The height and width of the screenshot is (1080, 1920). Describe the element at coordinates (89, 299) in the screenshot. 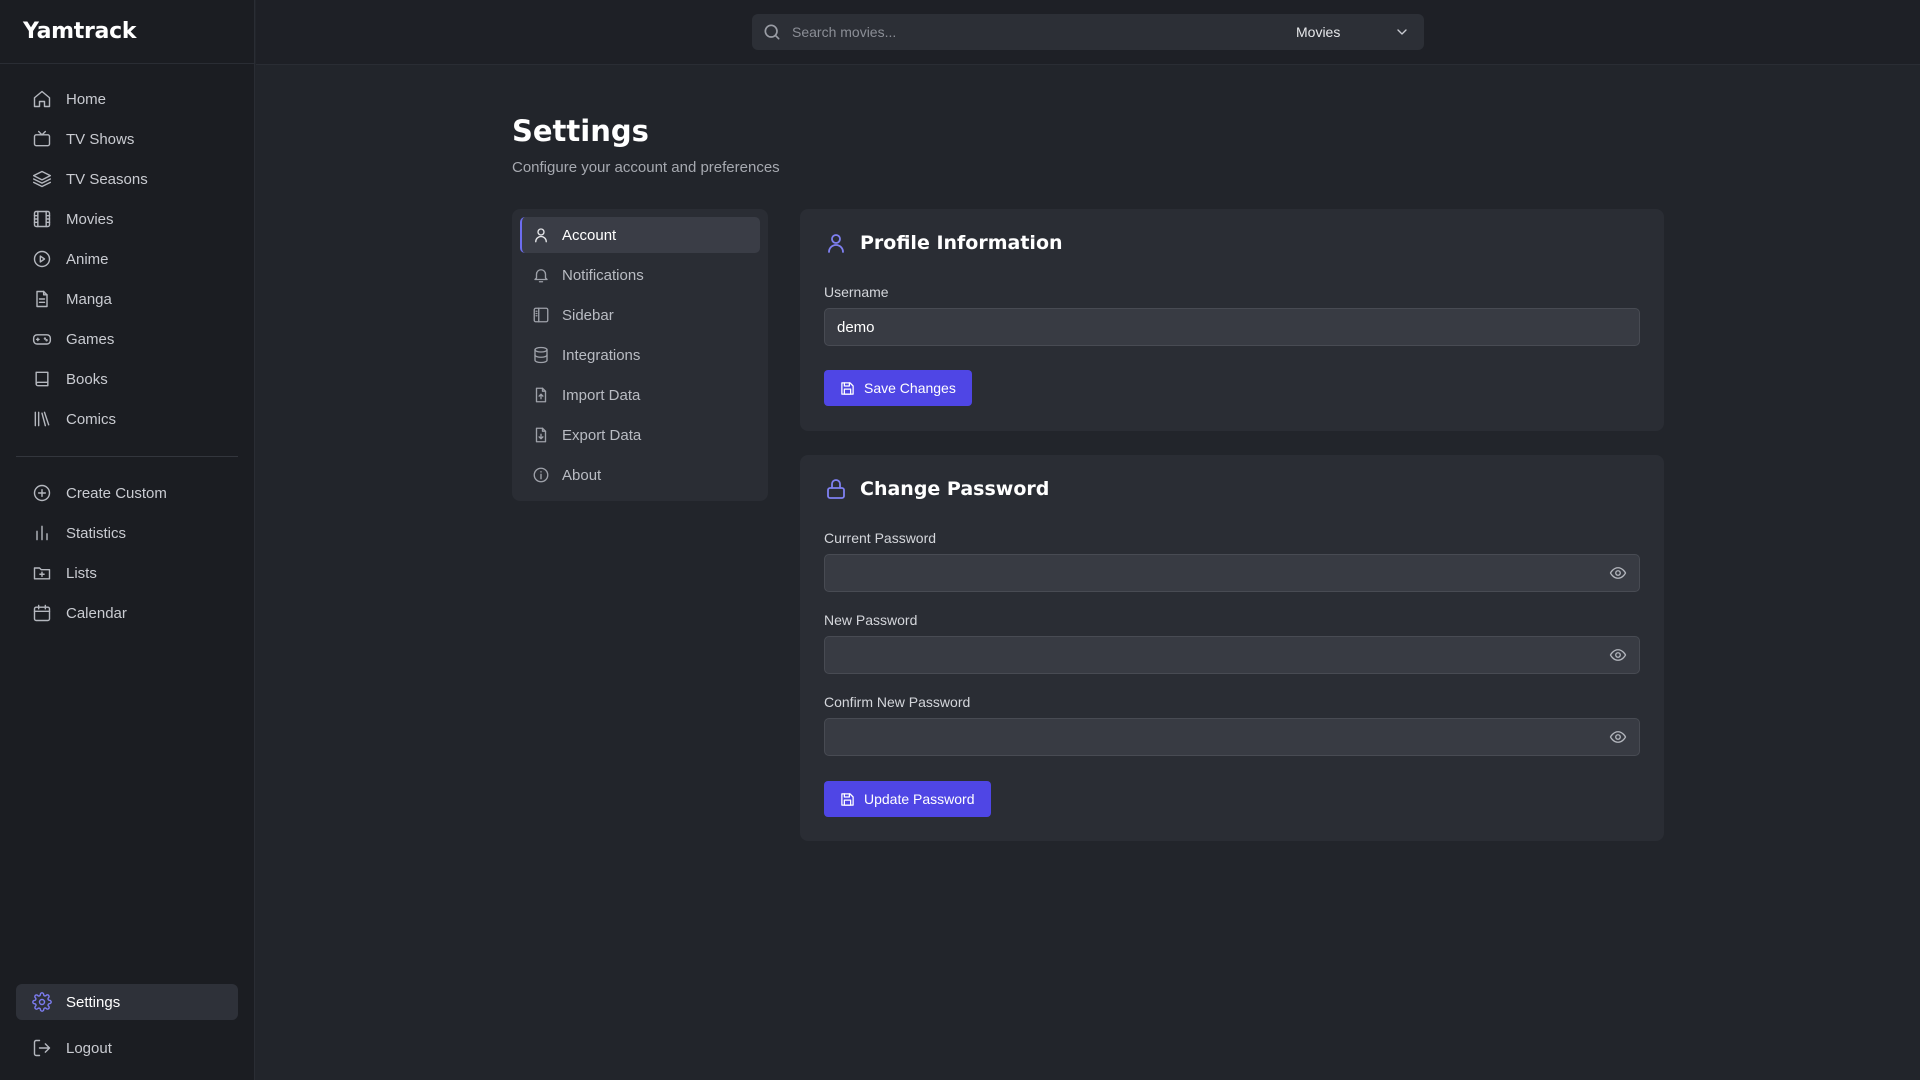

I see `sidebar-item-label: Manga` at that location.